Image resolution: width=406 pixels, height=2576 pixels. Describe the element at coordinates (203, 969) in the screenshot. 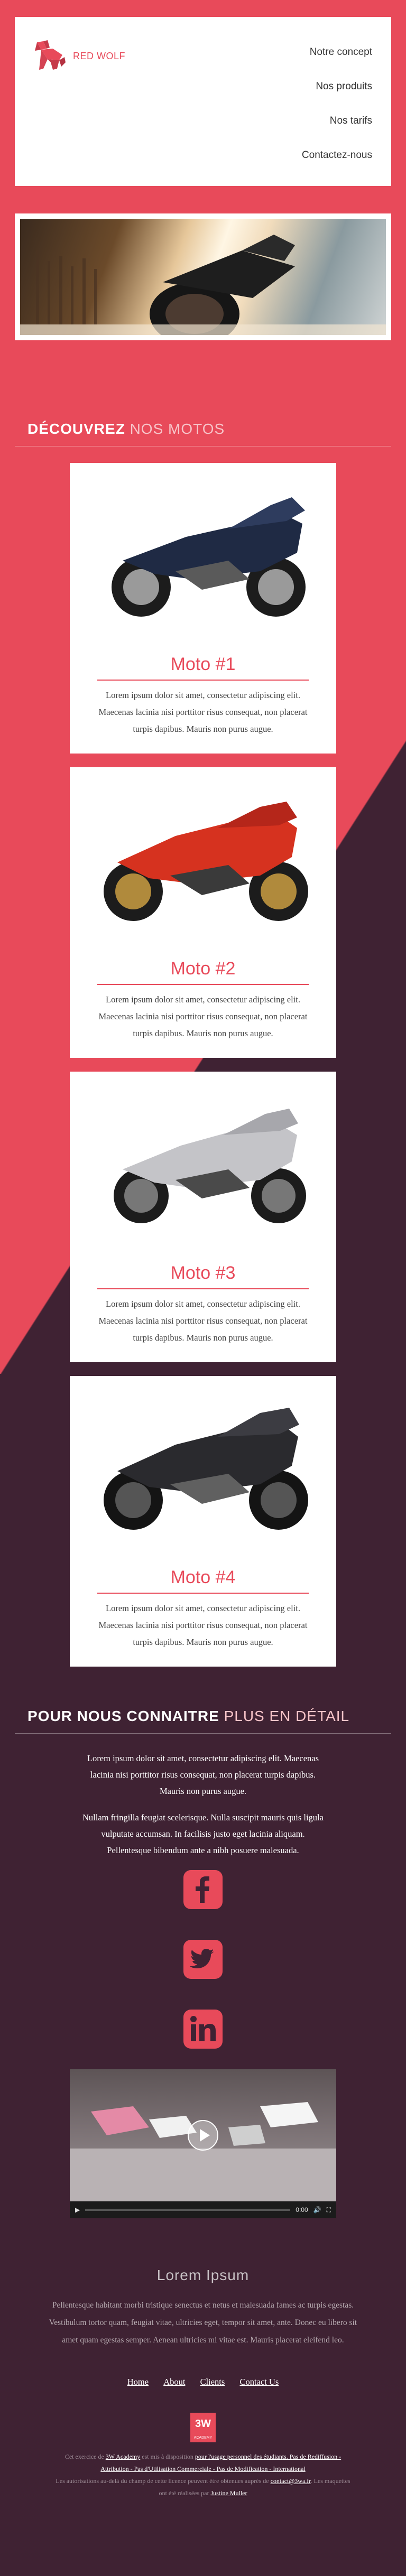

I see `card-title: Moto #2` at that location.